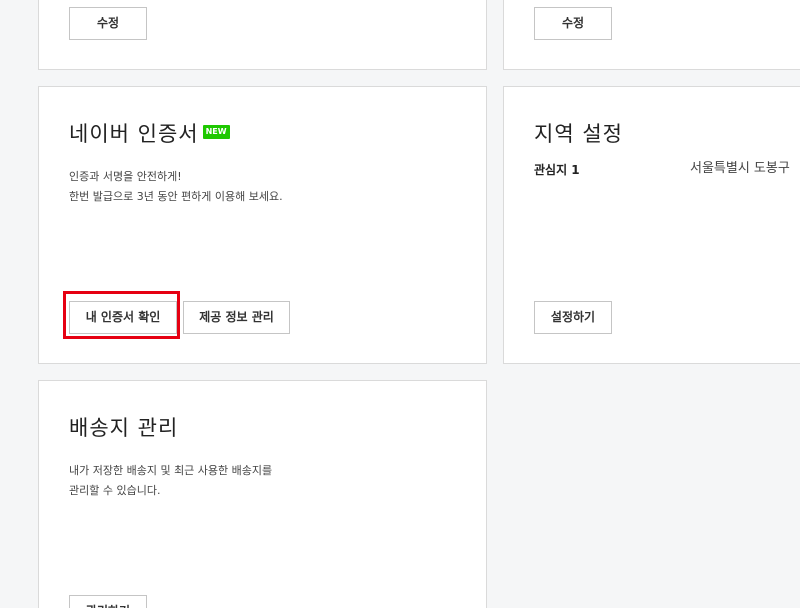 This screenshot has width=800, height=608. Describe the element at coordinates (108, 601) in the screenshot. I see `manage-shipping-button: 관리하기` at that location.